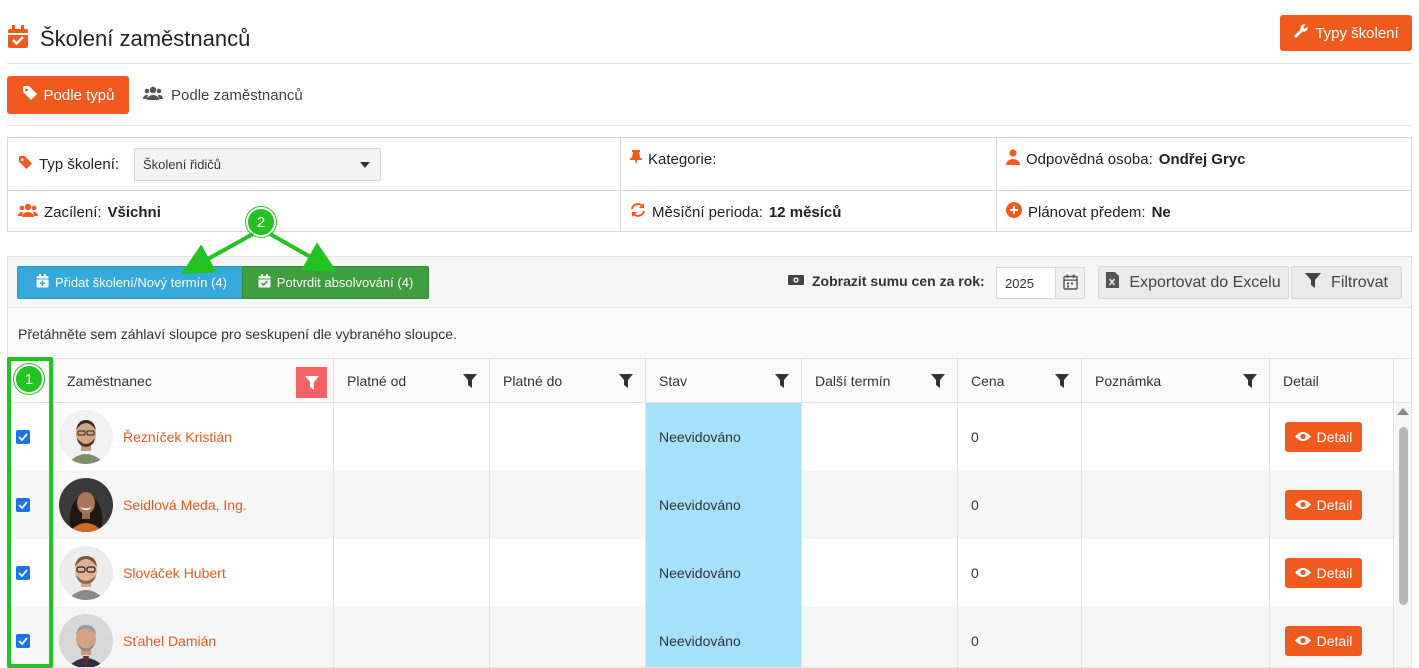 The width and height of the screenshot is (1419, 668). I want to click on tag-icon, so click(25, 164).